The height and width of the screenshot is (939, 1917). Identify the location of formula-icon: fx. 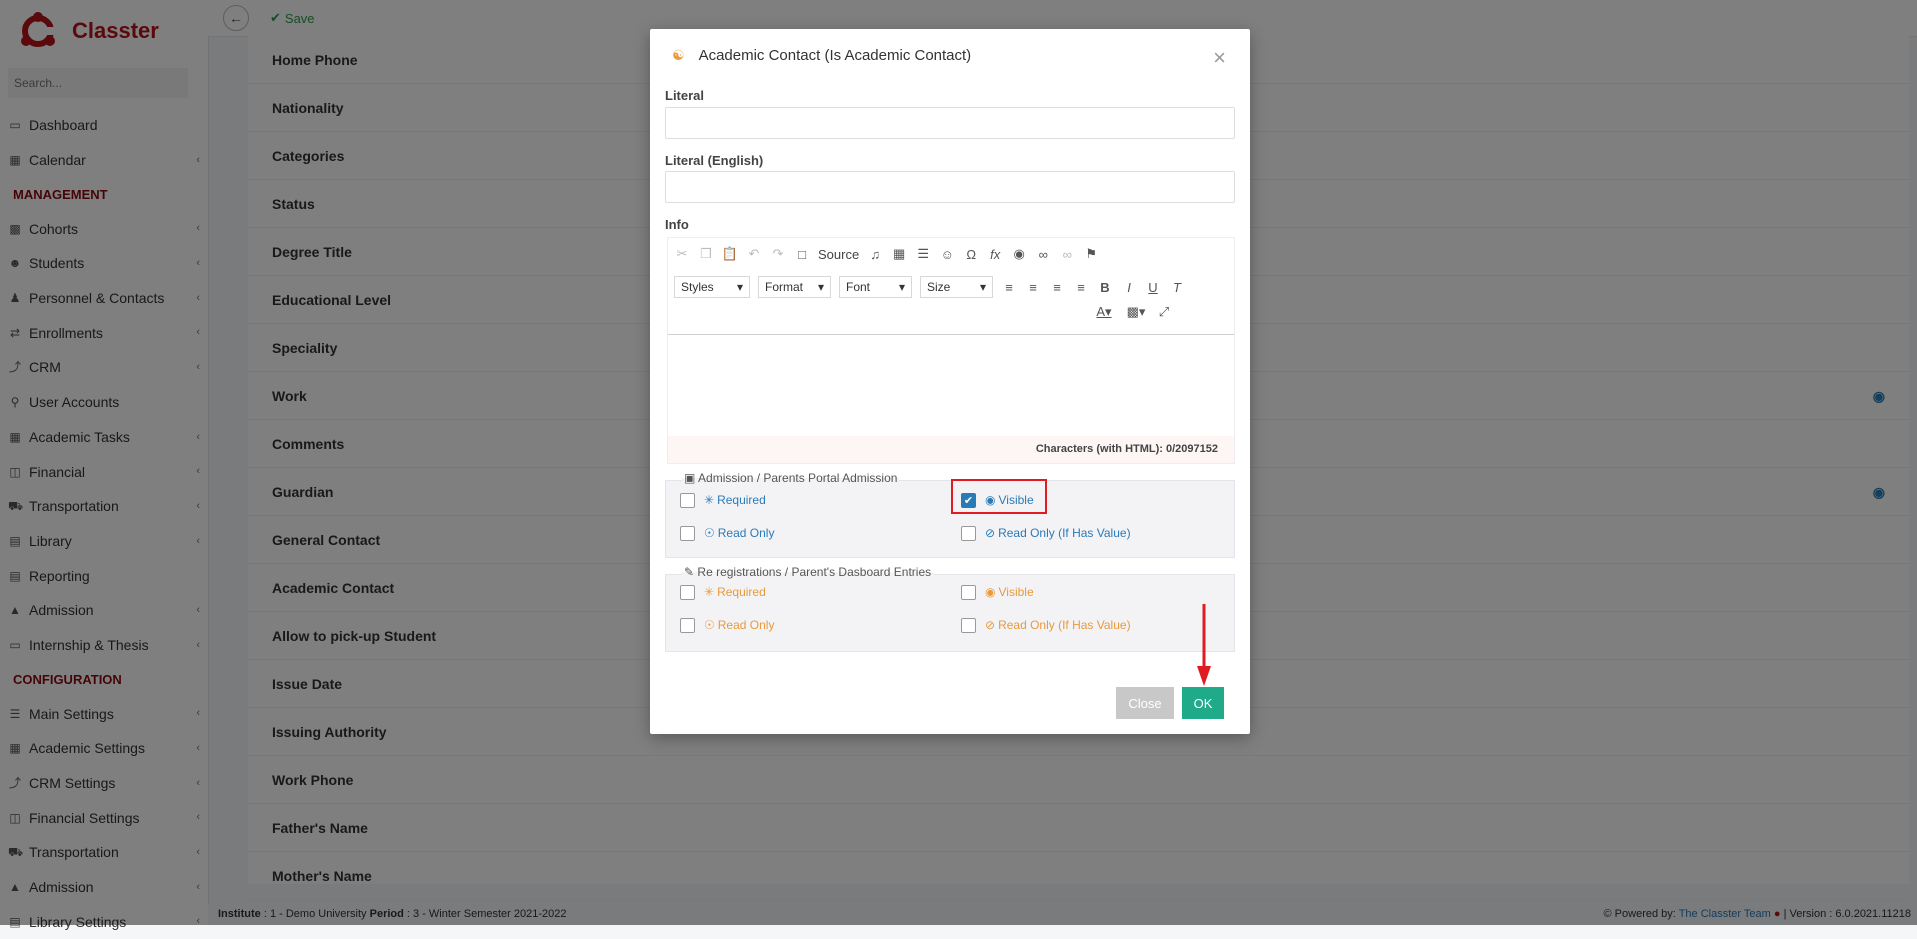
(995, 254).